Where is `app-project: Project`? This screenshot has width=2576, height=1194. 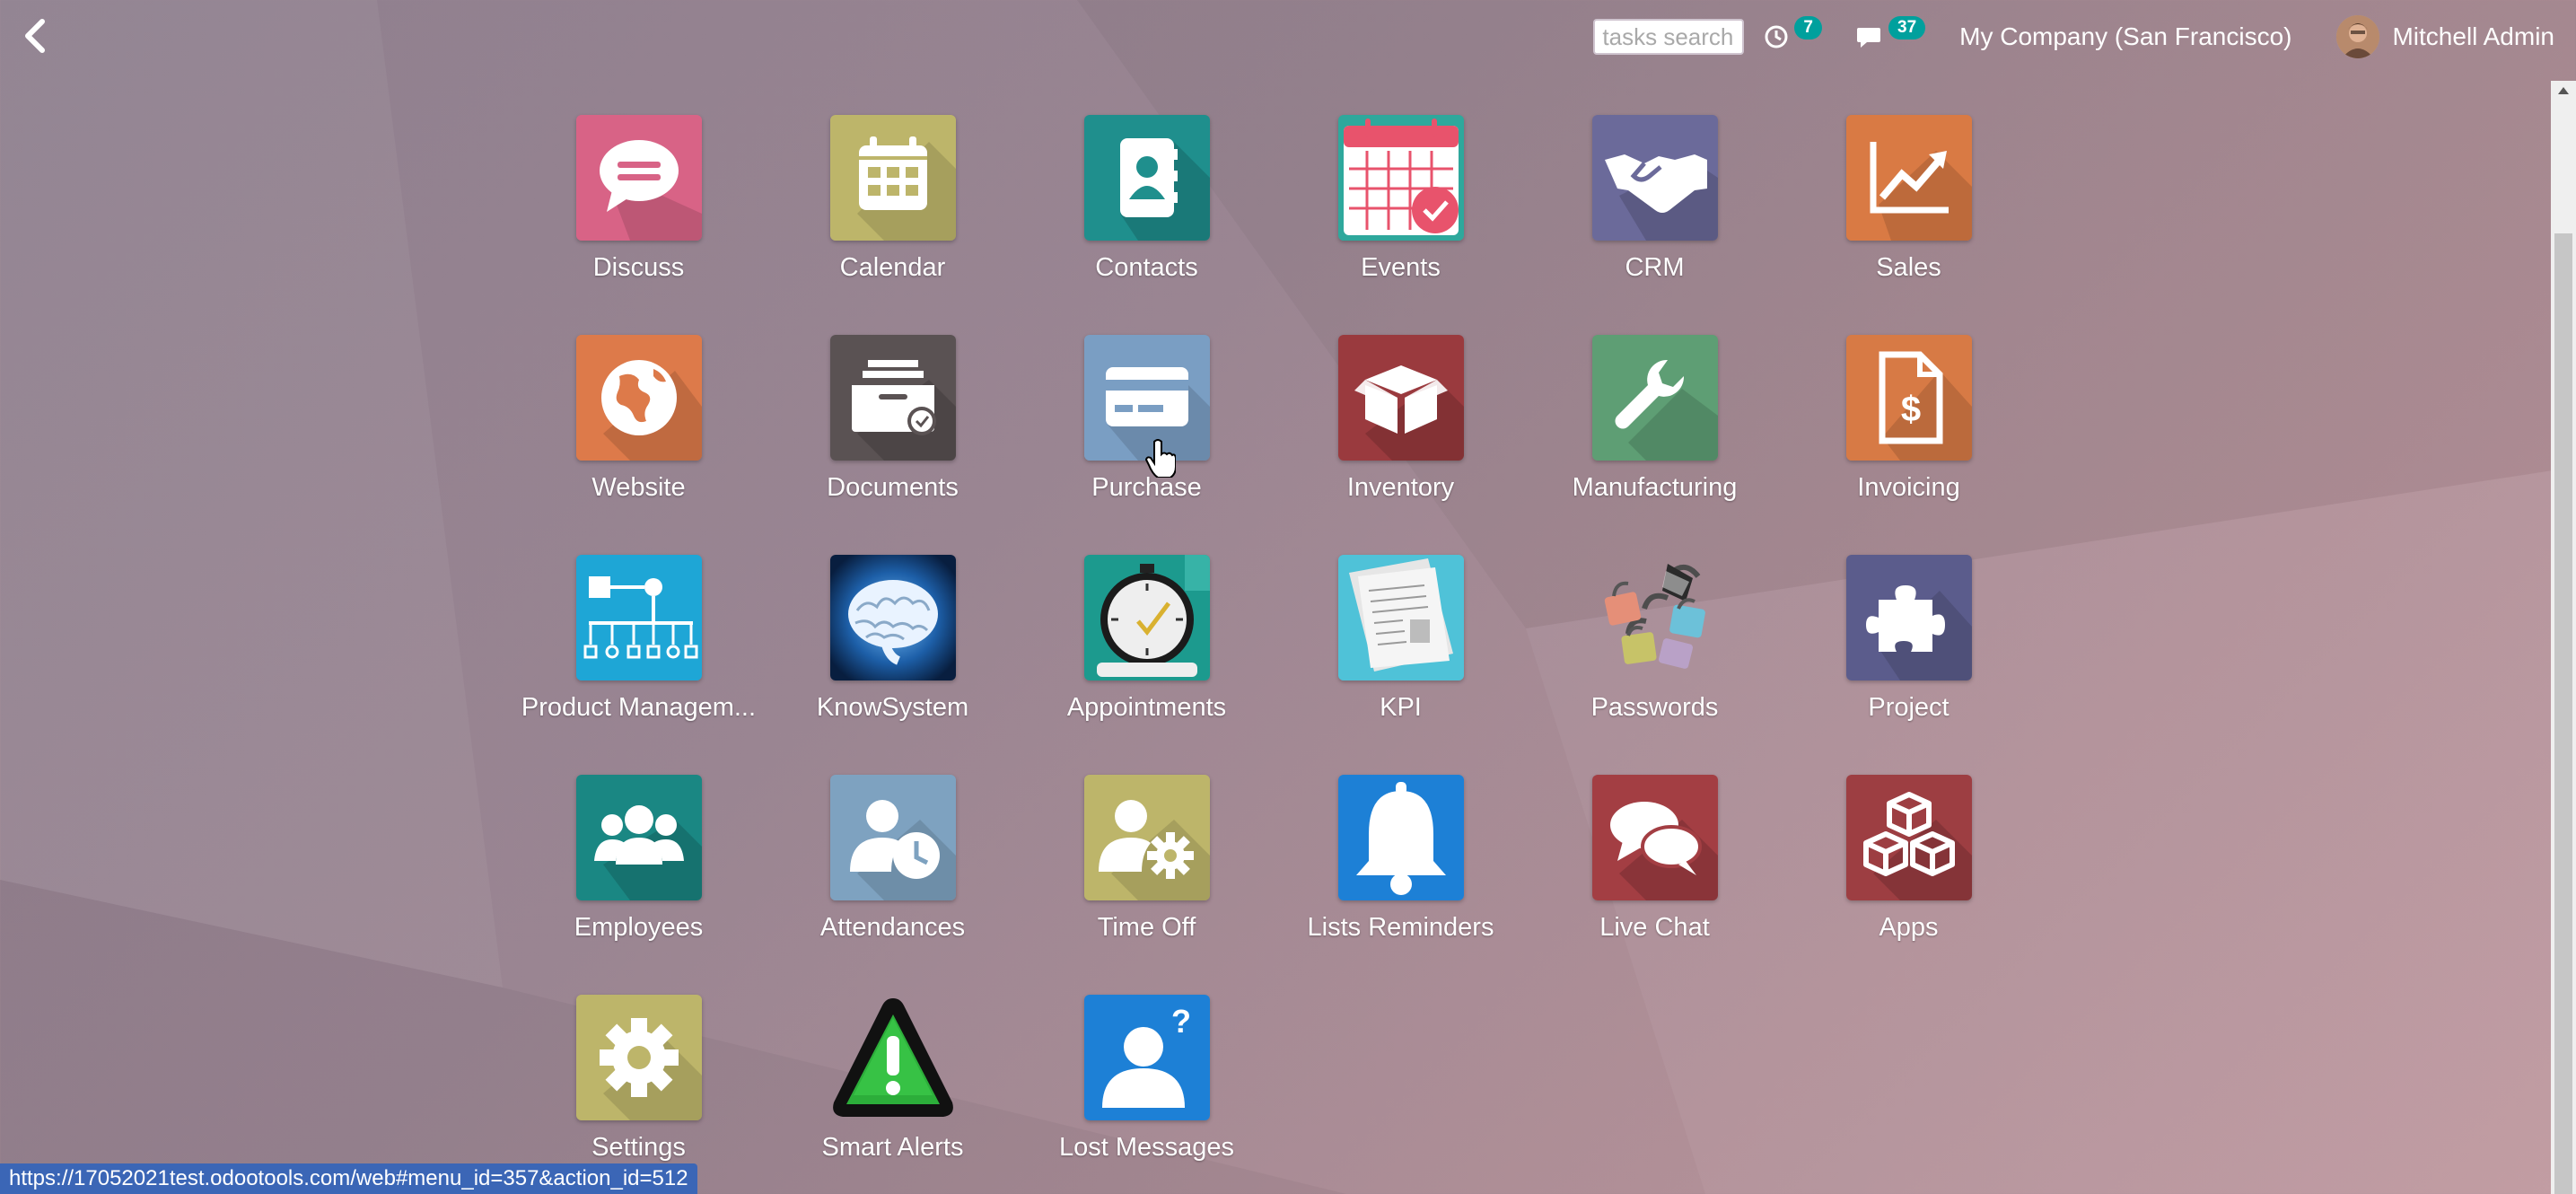
app-project: Project is located at coordinates (1909, 665).